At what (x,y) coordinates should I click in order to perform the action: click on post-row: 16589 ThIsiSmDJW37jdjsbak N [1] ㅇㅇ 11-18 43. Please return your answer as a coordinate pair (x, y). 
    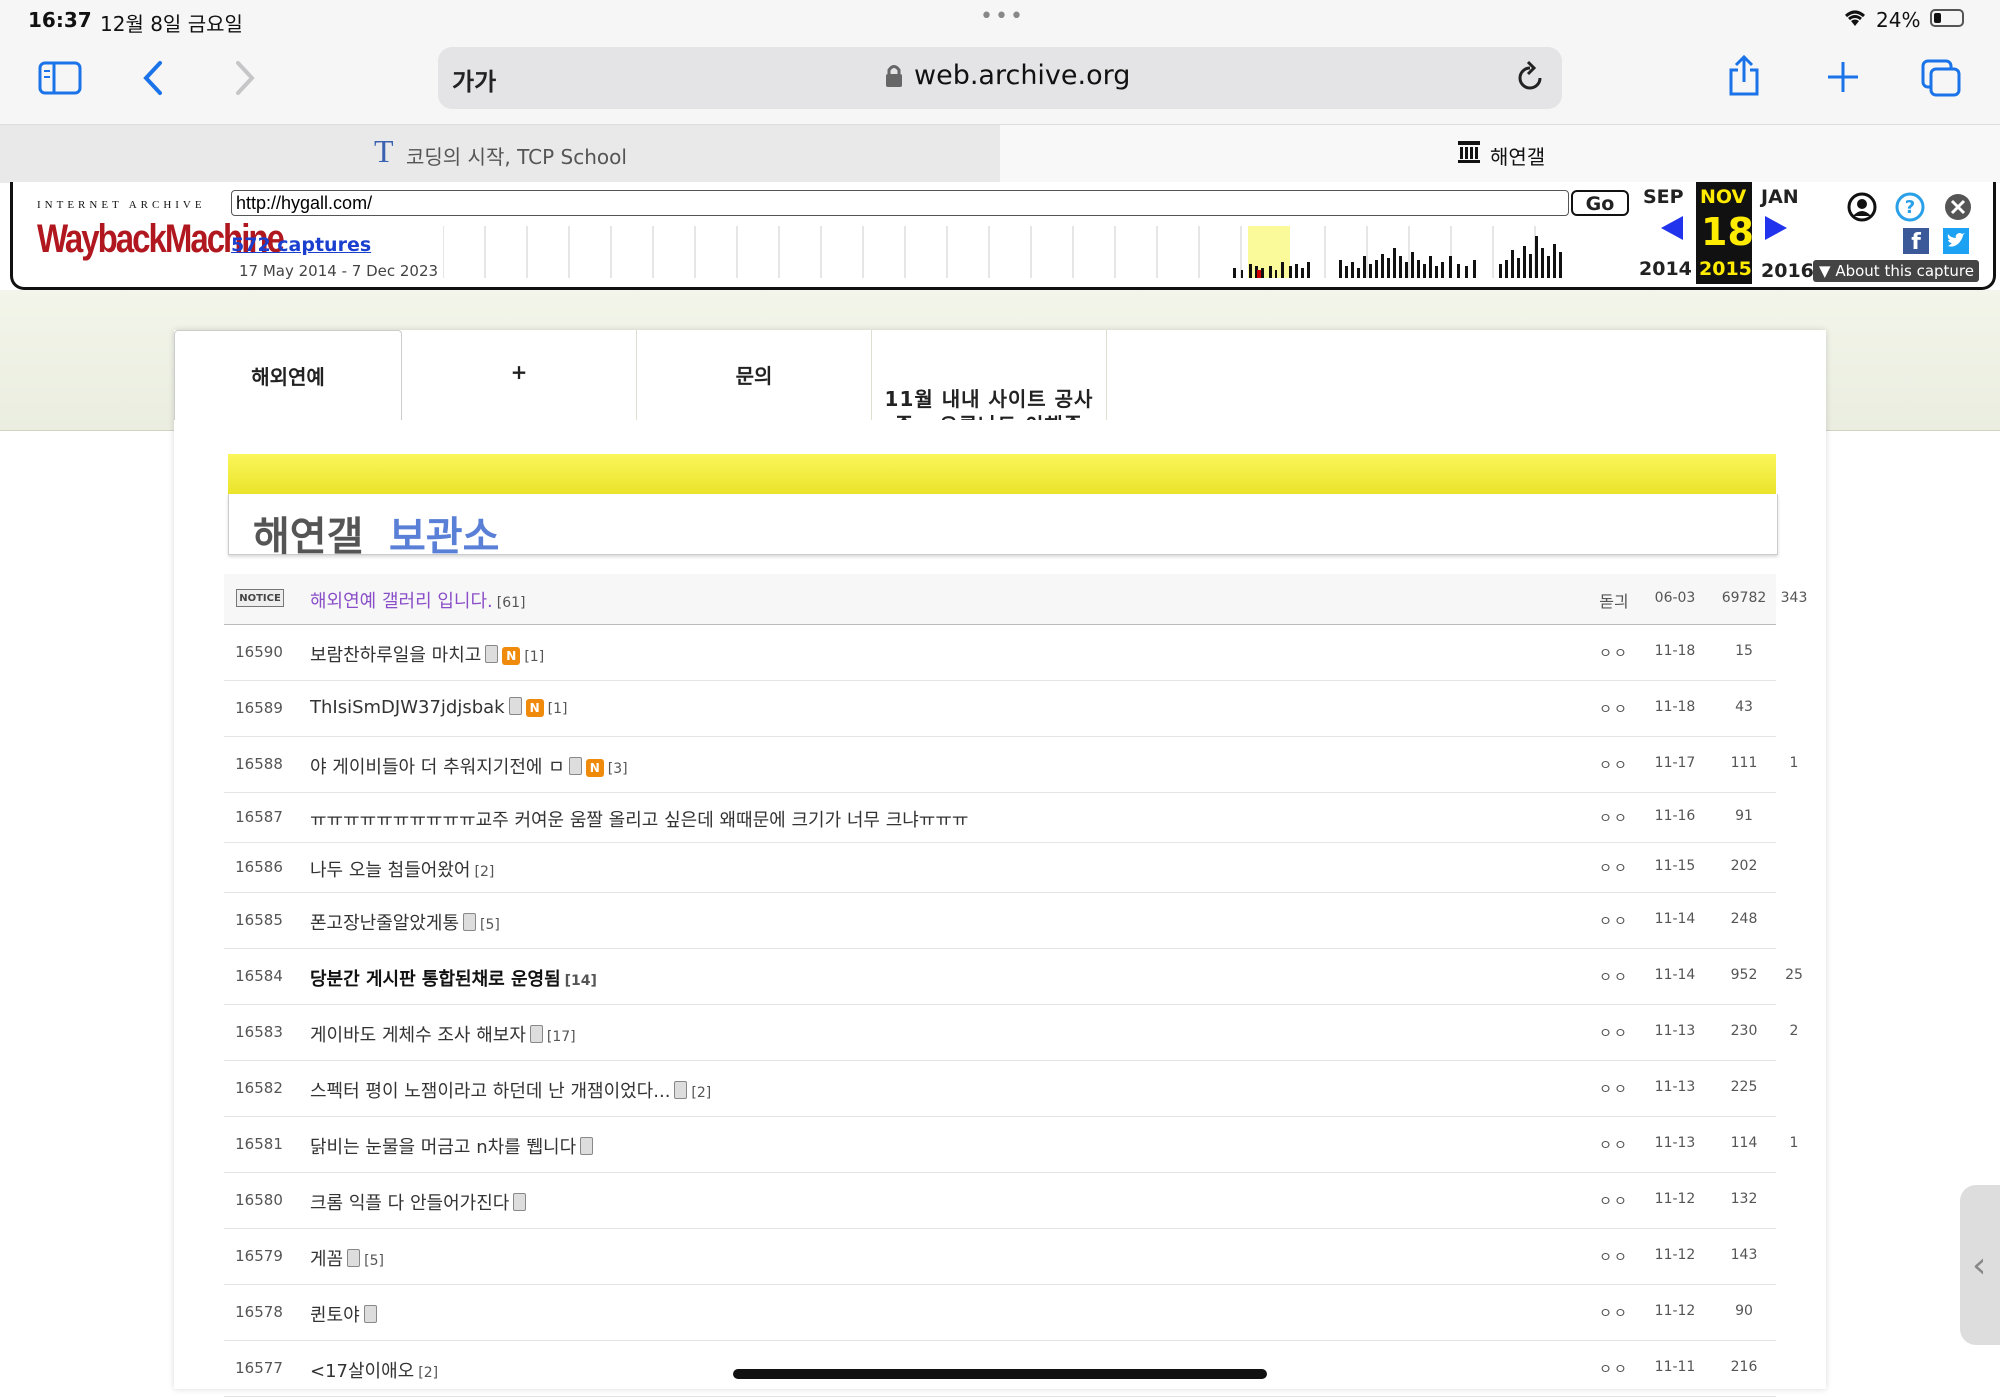
    Looking at the image, I should click on (1000, 708).